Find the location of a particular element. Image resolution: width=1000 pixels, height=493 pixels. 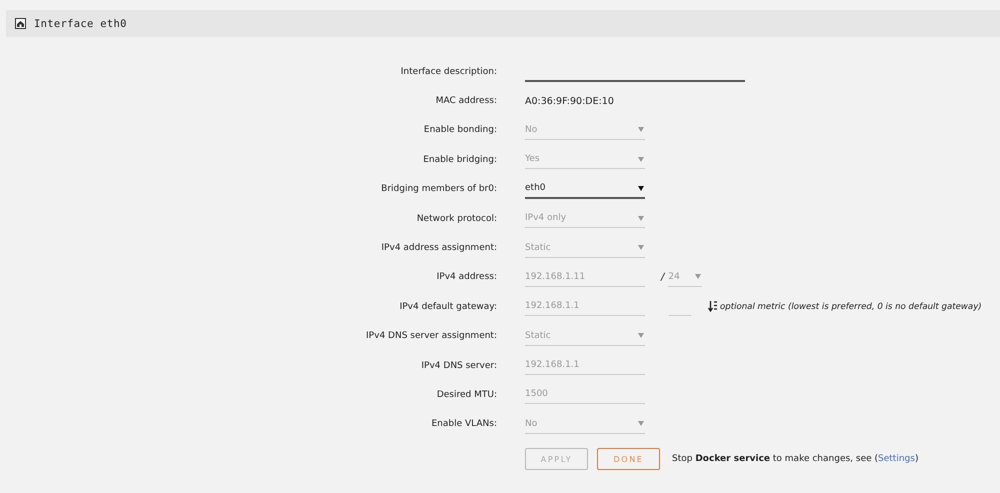

field-label: Network protocol: is located at coordinates (456, 219).